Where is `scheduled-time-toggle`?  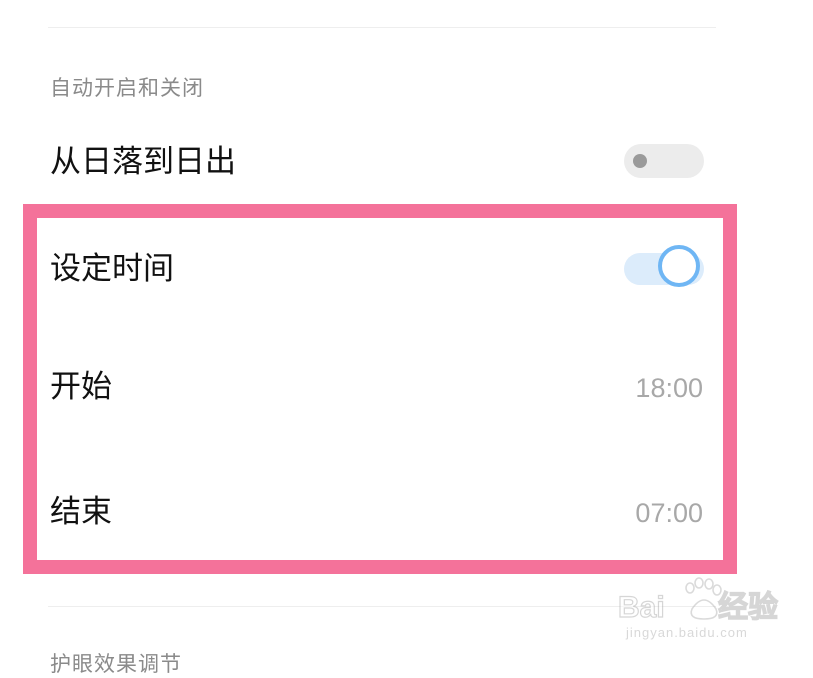
scheduled-time-toggle is located at coordinates (664, 266).